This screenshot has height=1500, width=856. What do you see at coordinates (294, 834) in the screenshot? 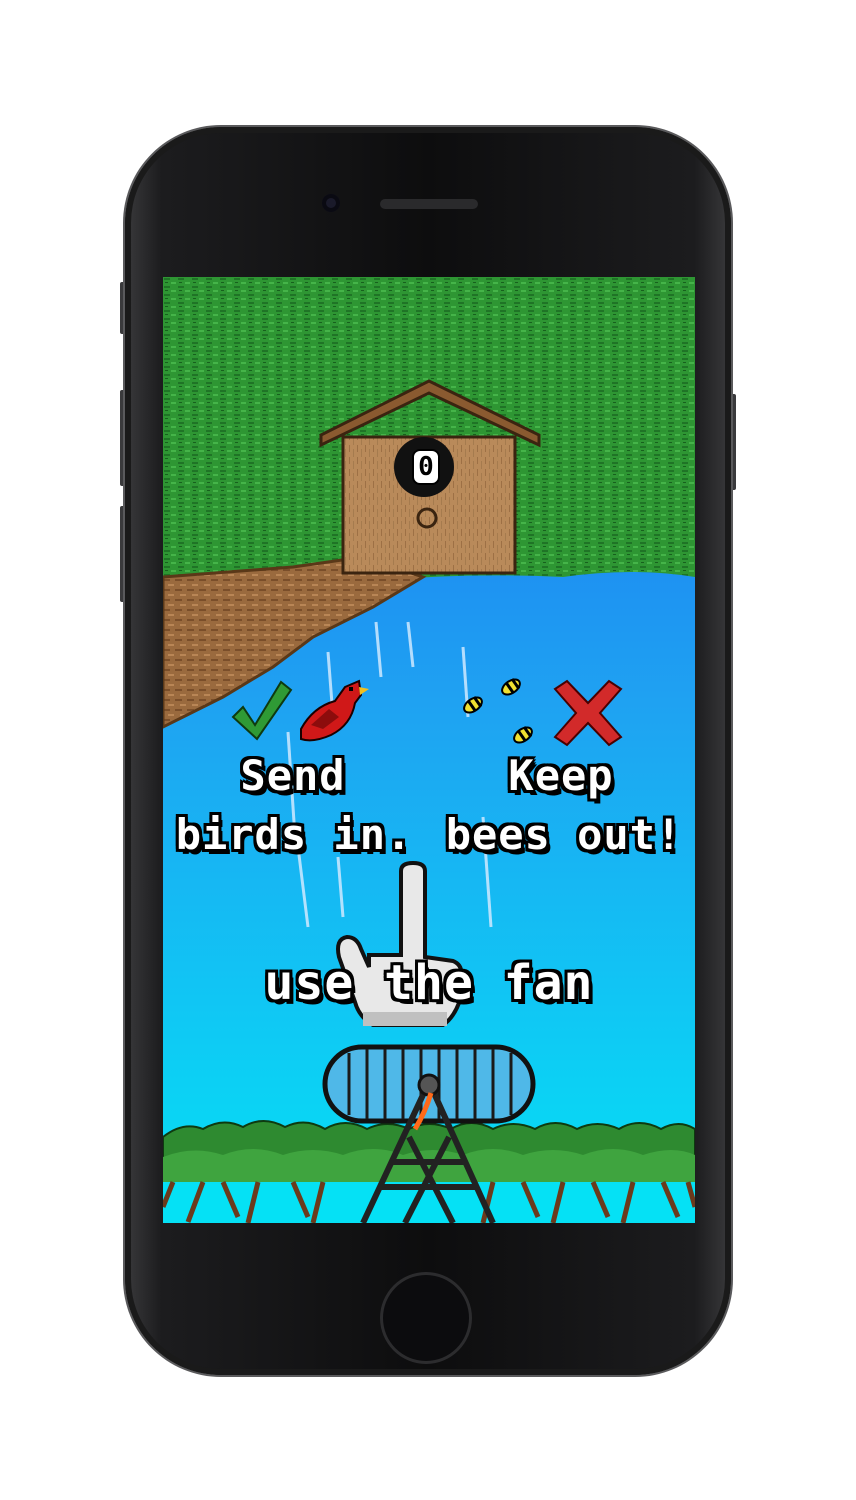
I see `birds-in-label: birds in.` at bounding box center [294, 834].